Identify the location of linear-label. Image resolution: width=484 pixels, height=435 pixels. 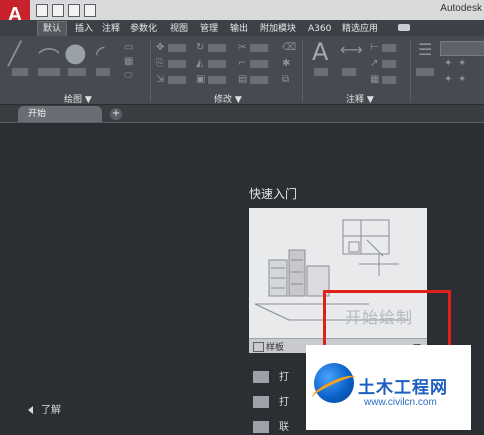
(389, 48).